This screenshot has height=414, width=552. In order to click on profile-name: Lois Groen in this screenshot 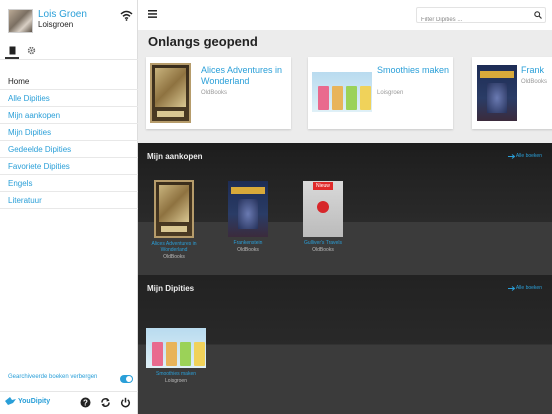, I will do `click(62, 14)`.